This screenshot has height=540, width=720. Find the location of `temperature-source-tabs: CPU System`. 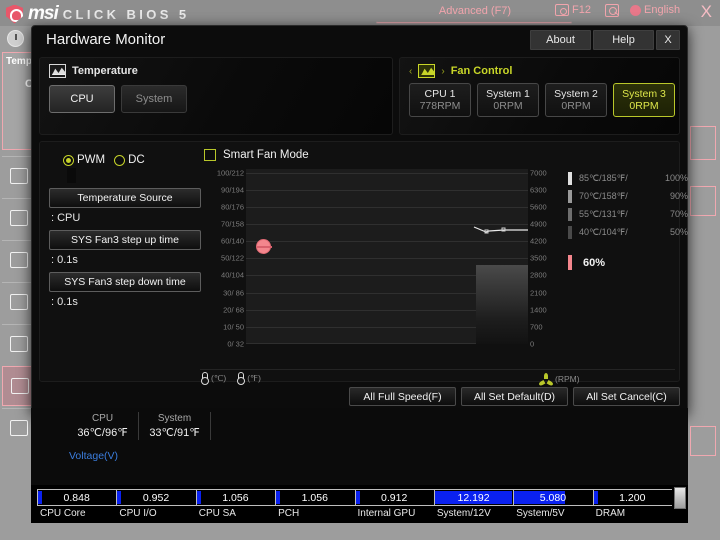

temperature-source-tabs: CPU System is located at coordinates (216, 95).